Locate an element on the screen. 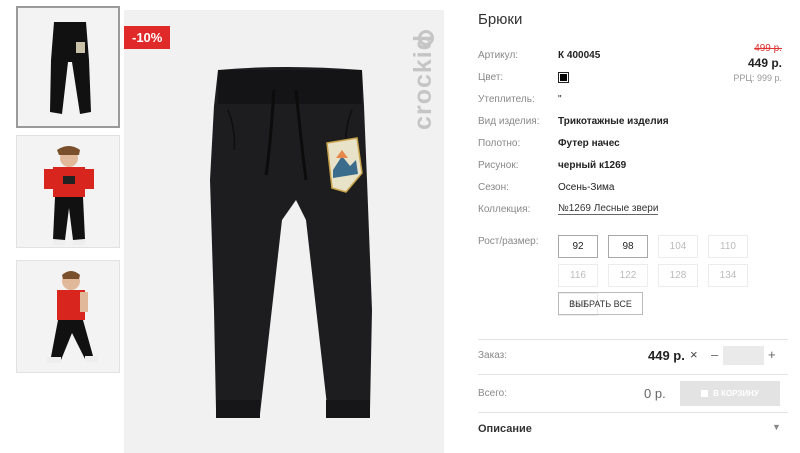 This screenshot has width=800, height=453. brand-logo: crockid is located at coordinates (423, 82).